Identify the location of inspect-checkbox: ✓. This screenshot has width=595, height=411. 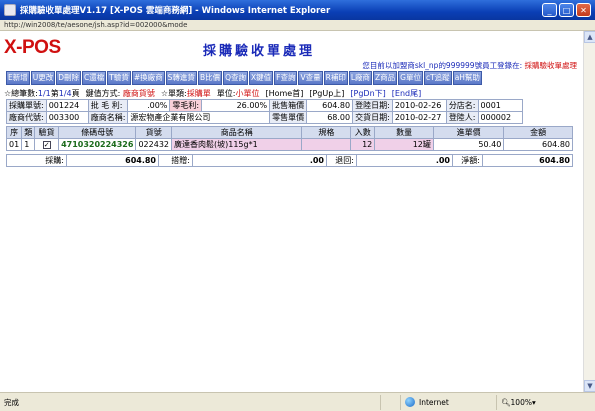
(46, 145).